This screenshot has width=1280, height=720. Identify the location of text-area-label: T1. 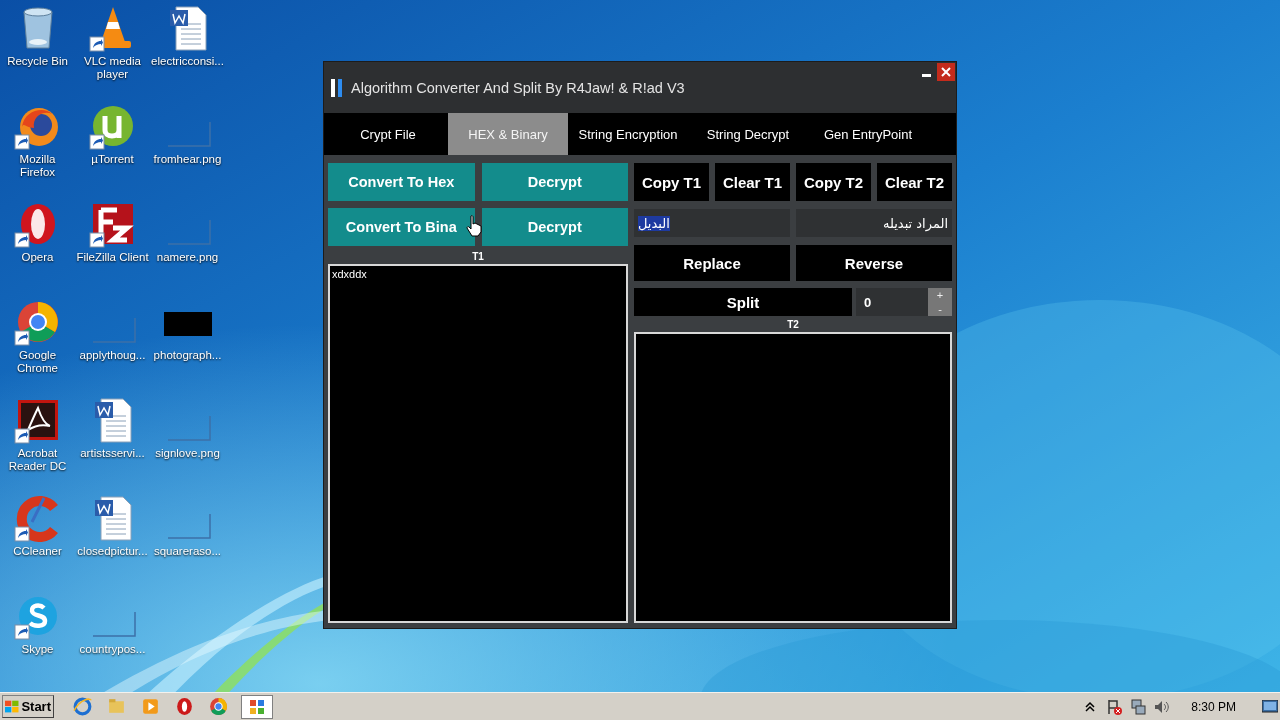
(478, 257).